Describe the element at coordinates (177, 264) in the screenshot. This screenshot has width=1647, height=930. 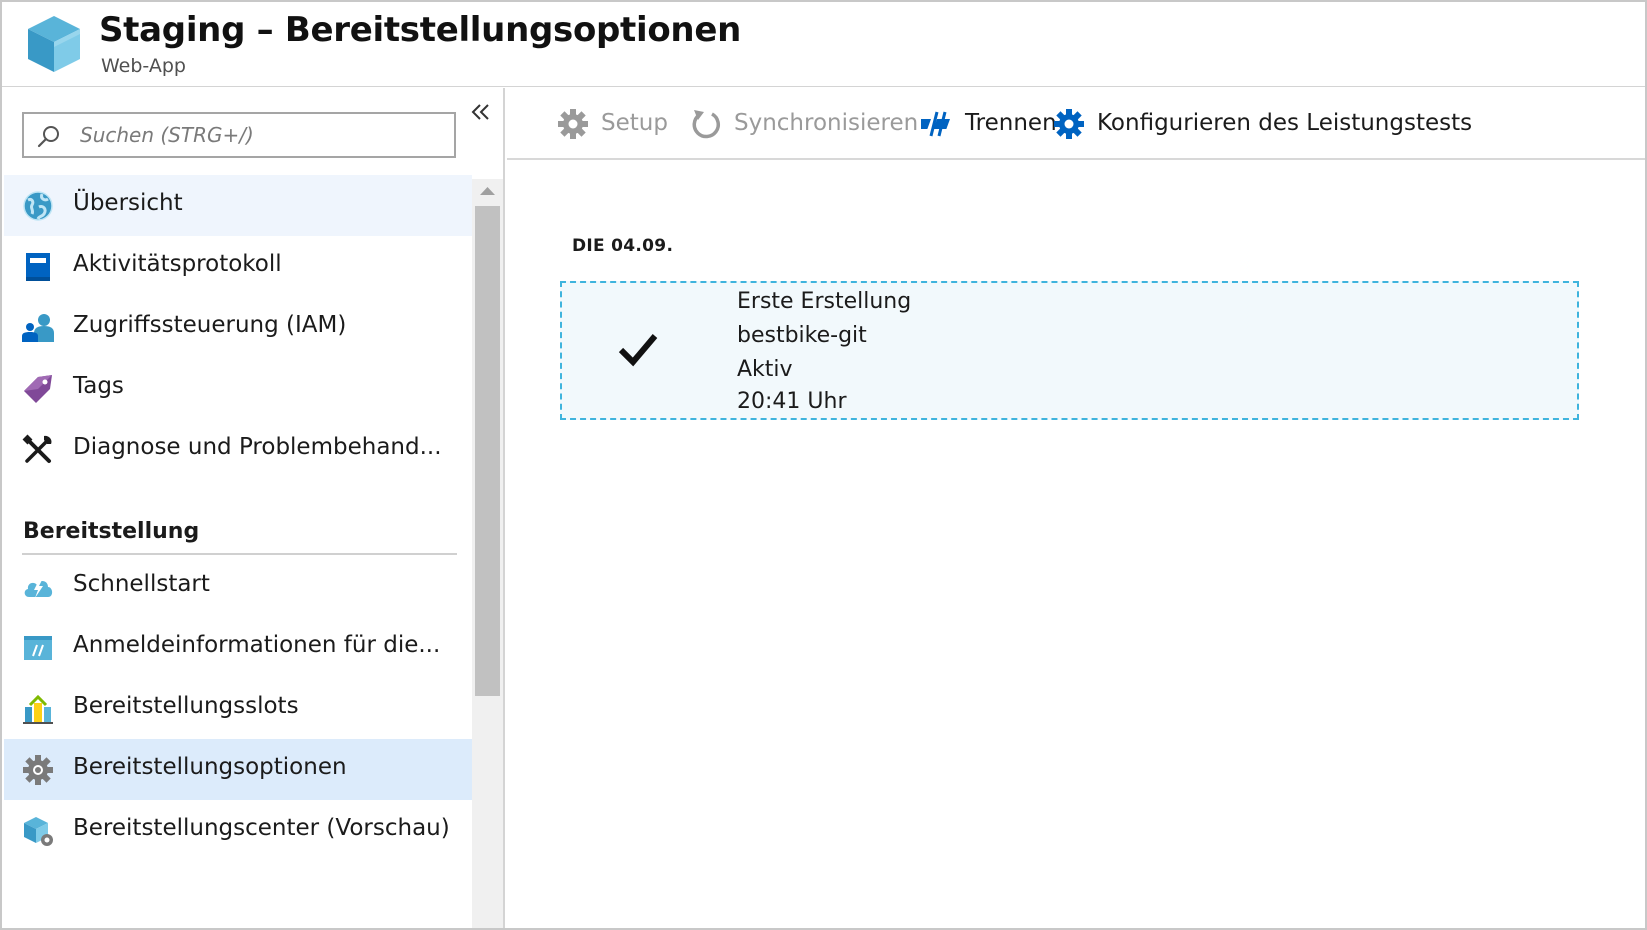
I see `sidebar-item-label: Aktivitätsprotokoll` at that location.